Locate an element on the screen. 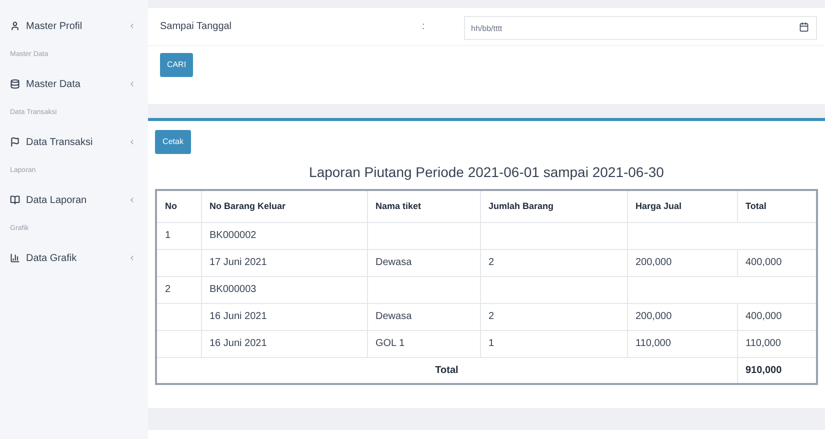  database-icon is located at coordinates (15, 84).